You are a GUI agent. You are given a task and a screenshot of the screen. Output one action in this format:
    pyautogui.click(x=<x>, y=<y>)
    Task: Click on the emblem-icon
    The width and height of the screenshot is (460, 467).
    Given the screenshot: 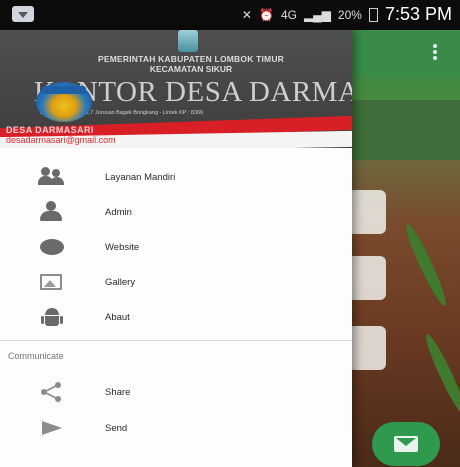 What is the action you would take?
    pyautogui.click(x=188, y=41)
    